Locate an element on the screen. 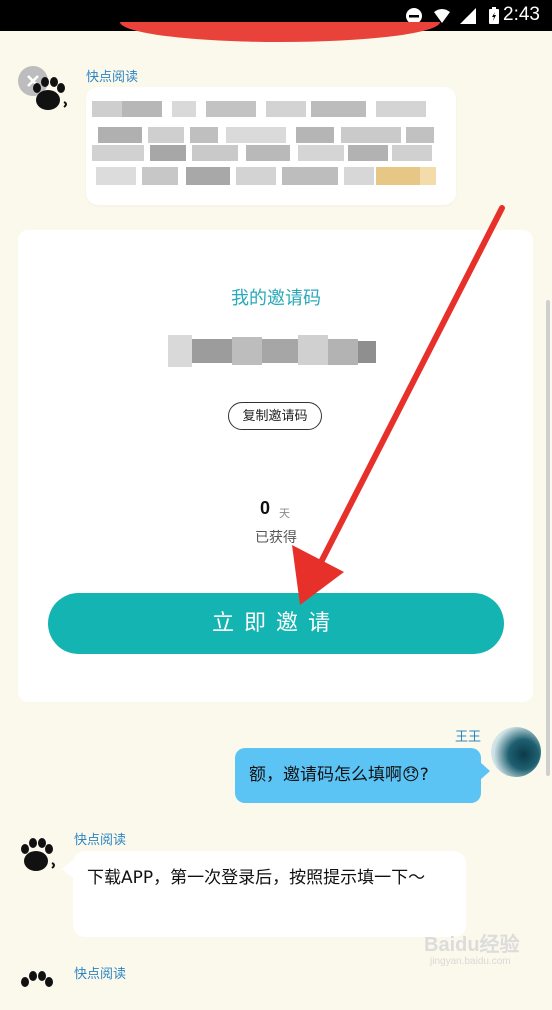  days-count: 0 is located at coordinates (265, 508).